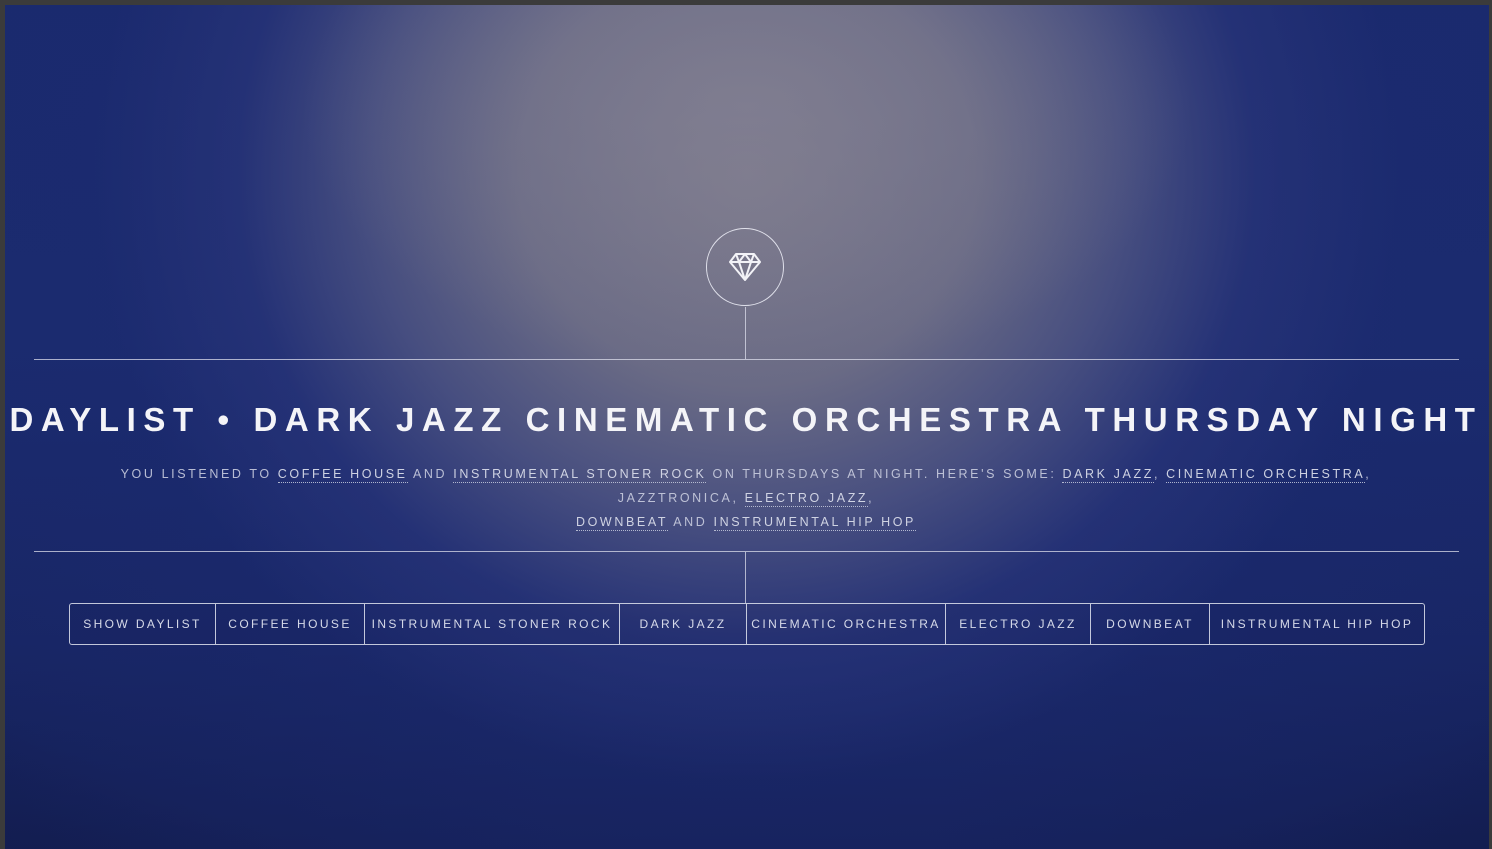 This screenshot has height=849, width=1492. Describe the element at coordinates (745, 333) in the screenshot. I see `connector-line-top` at that location.